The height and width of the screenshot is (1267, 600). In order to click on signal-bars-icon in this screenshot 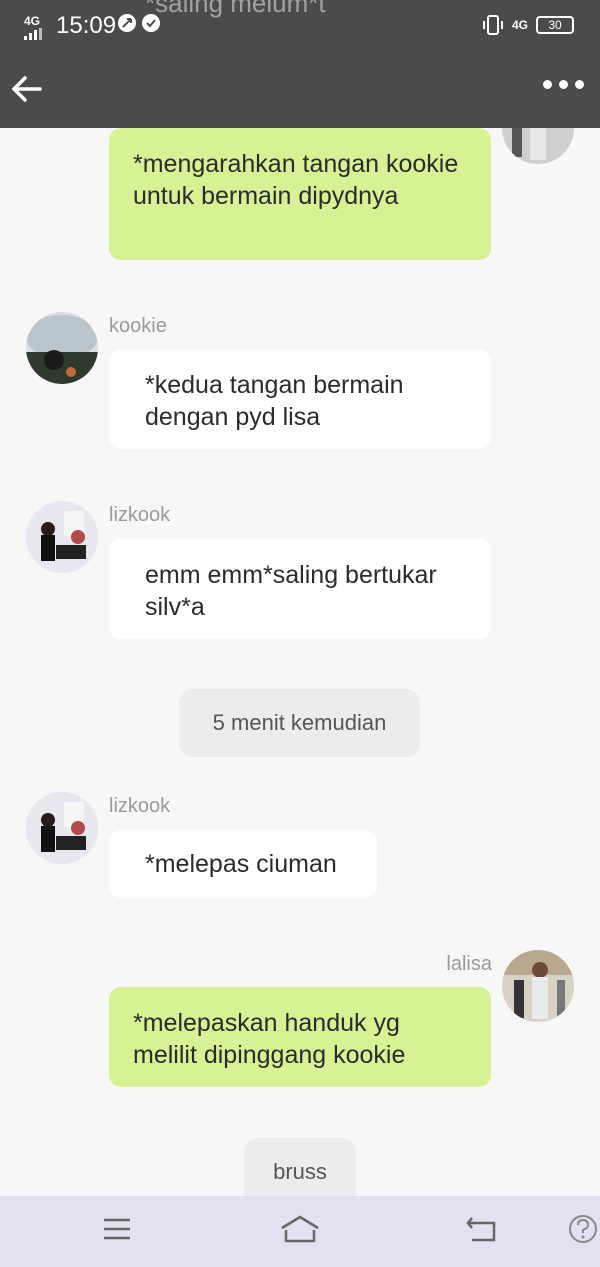, I will do `click(33, 34)`.